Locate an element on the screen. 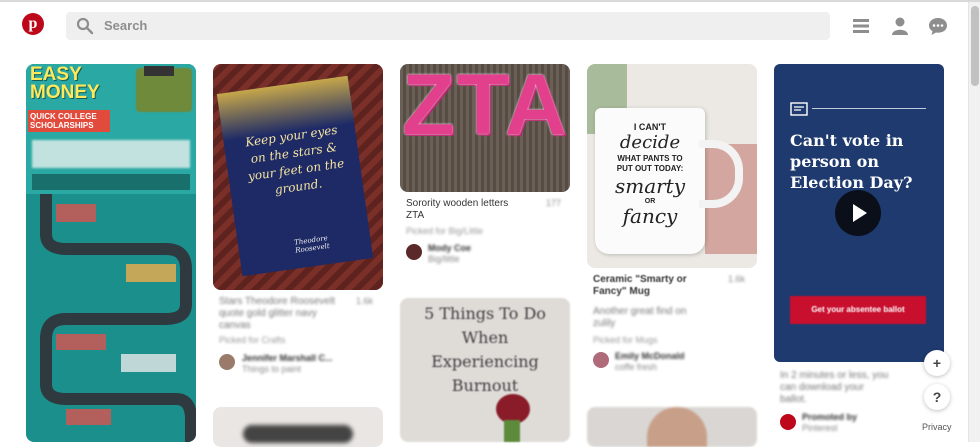 This screenshot has width=980, height=447. ballot-icon is located at coordinates (799, 109).